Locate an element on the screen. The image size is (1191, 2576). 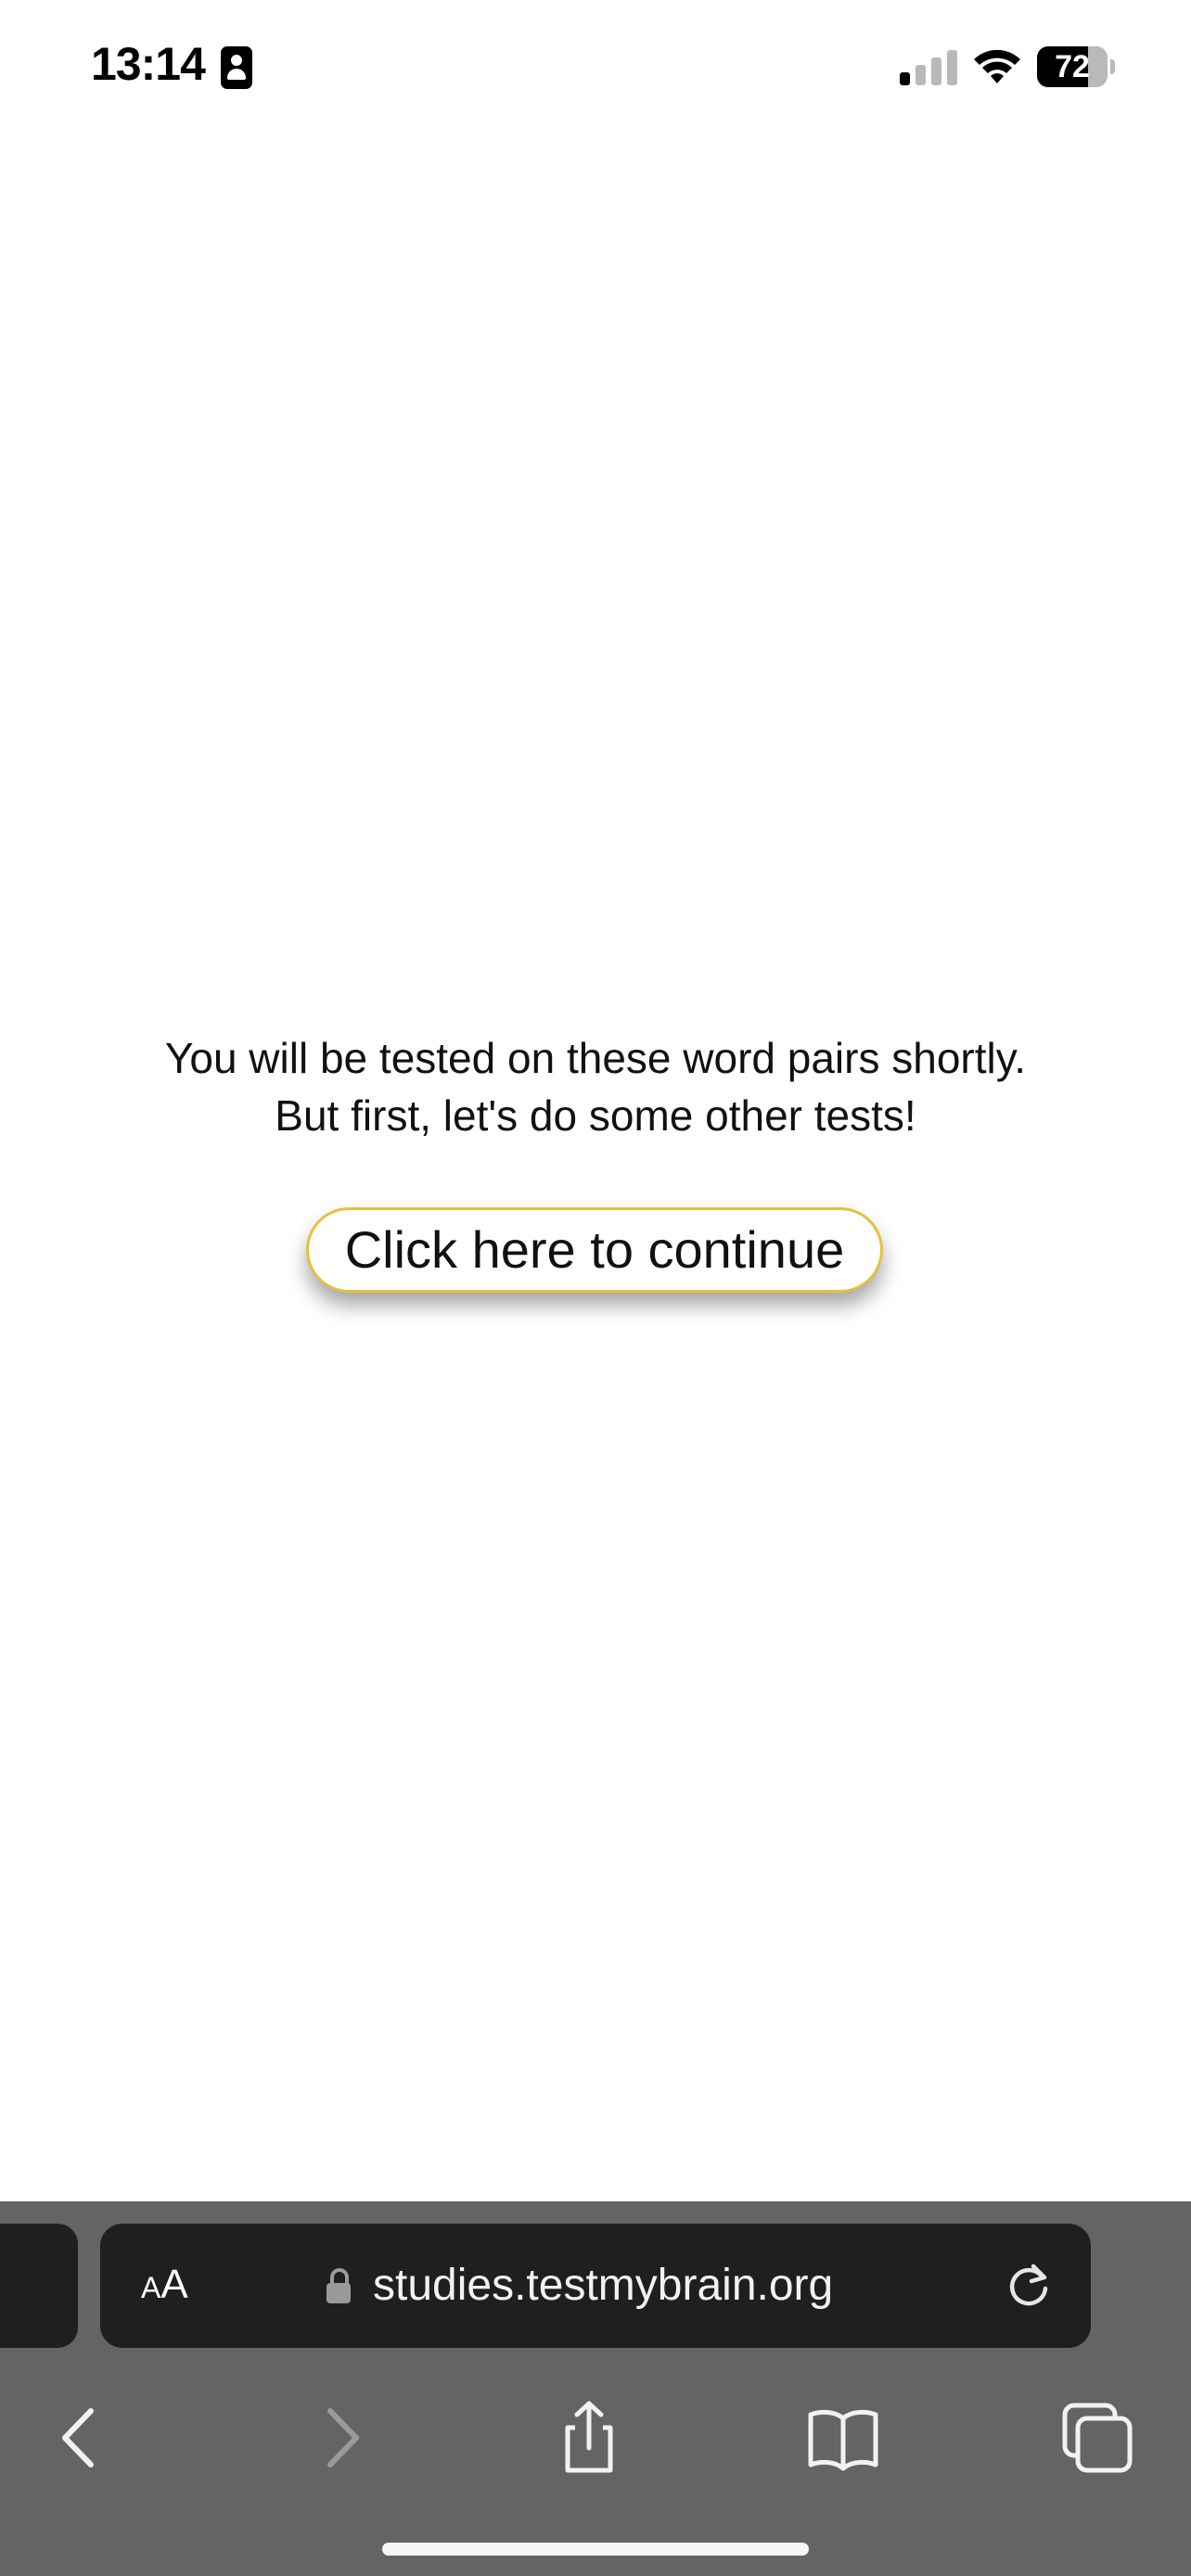
lock-icon is located at coordinates (339, 2285).